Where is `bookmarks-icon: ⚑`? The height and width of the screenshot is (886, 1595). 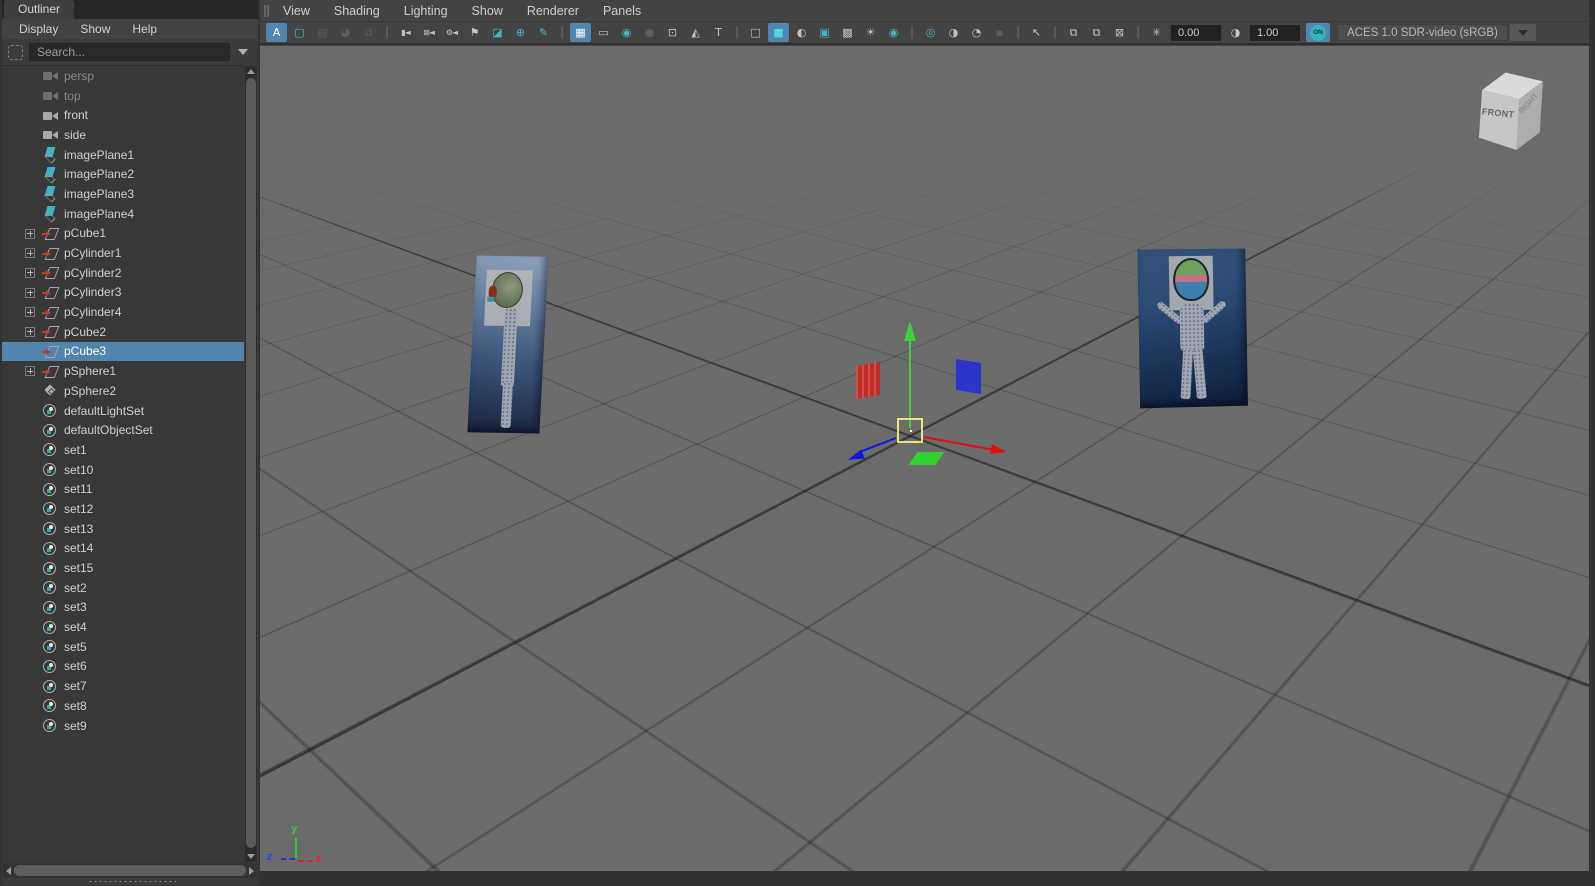 bookmarks-icon: ⚑ is located at coordinates (474, 32).